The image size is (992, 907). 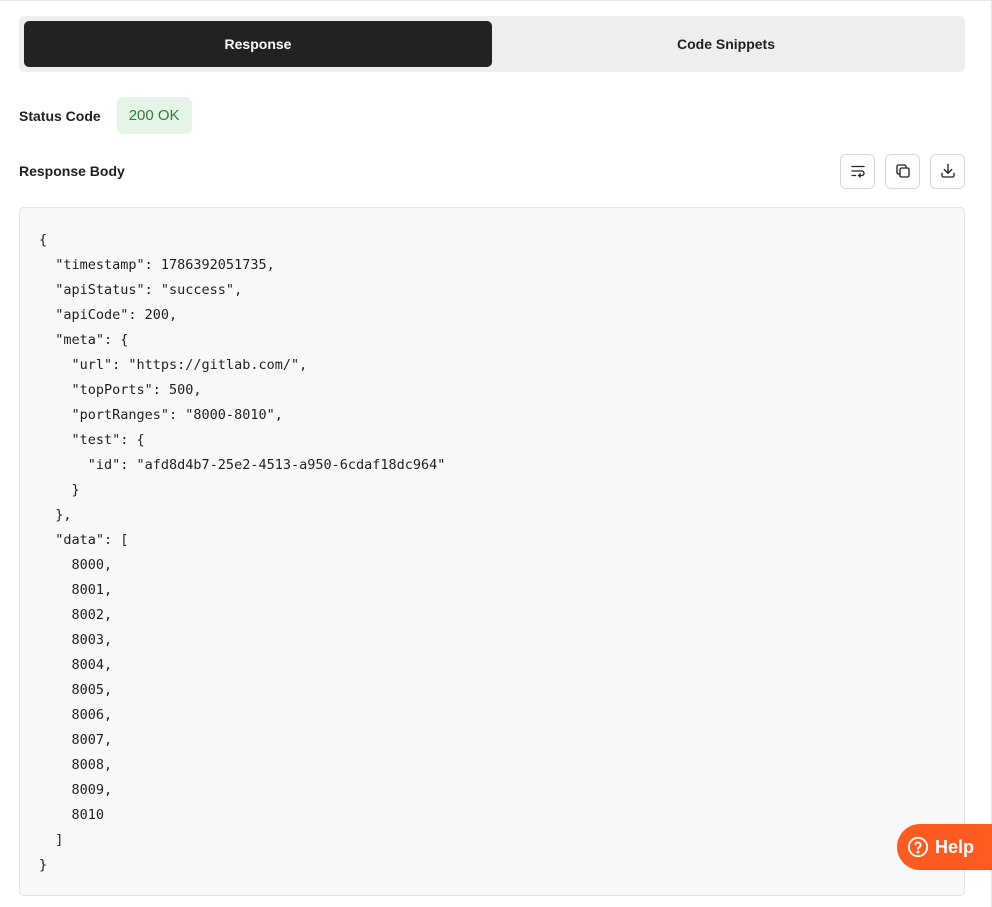 I want to click on code-line: 8010, so click(x=72, y=815).